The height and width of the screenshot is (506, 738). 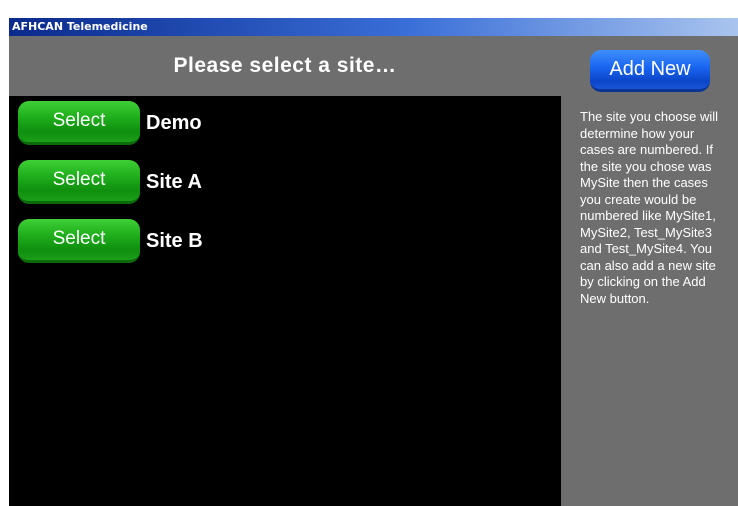 What do you see at coordinates (174, 123) in the screenshot?
I see `site-name-demo: Demo` at bounding box center [174, 123].